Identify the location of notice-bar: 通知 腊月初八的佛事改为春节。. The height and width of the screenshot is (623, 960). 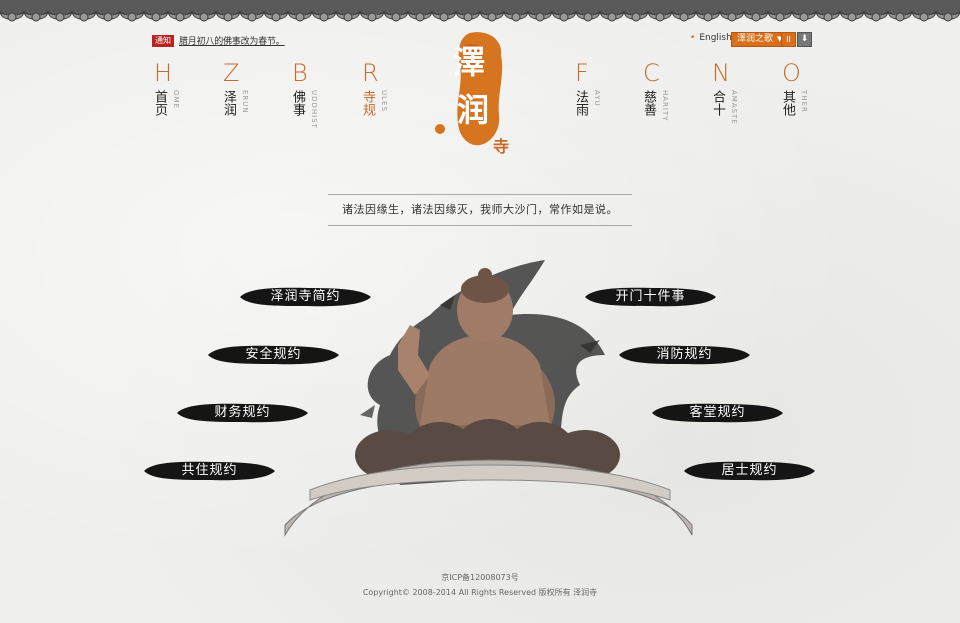
(218, 40).